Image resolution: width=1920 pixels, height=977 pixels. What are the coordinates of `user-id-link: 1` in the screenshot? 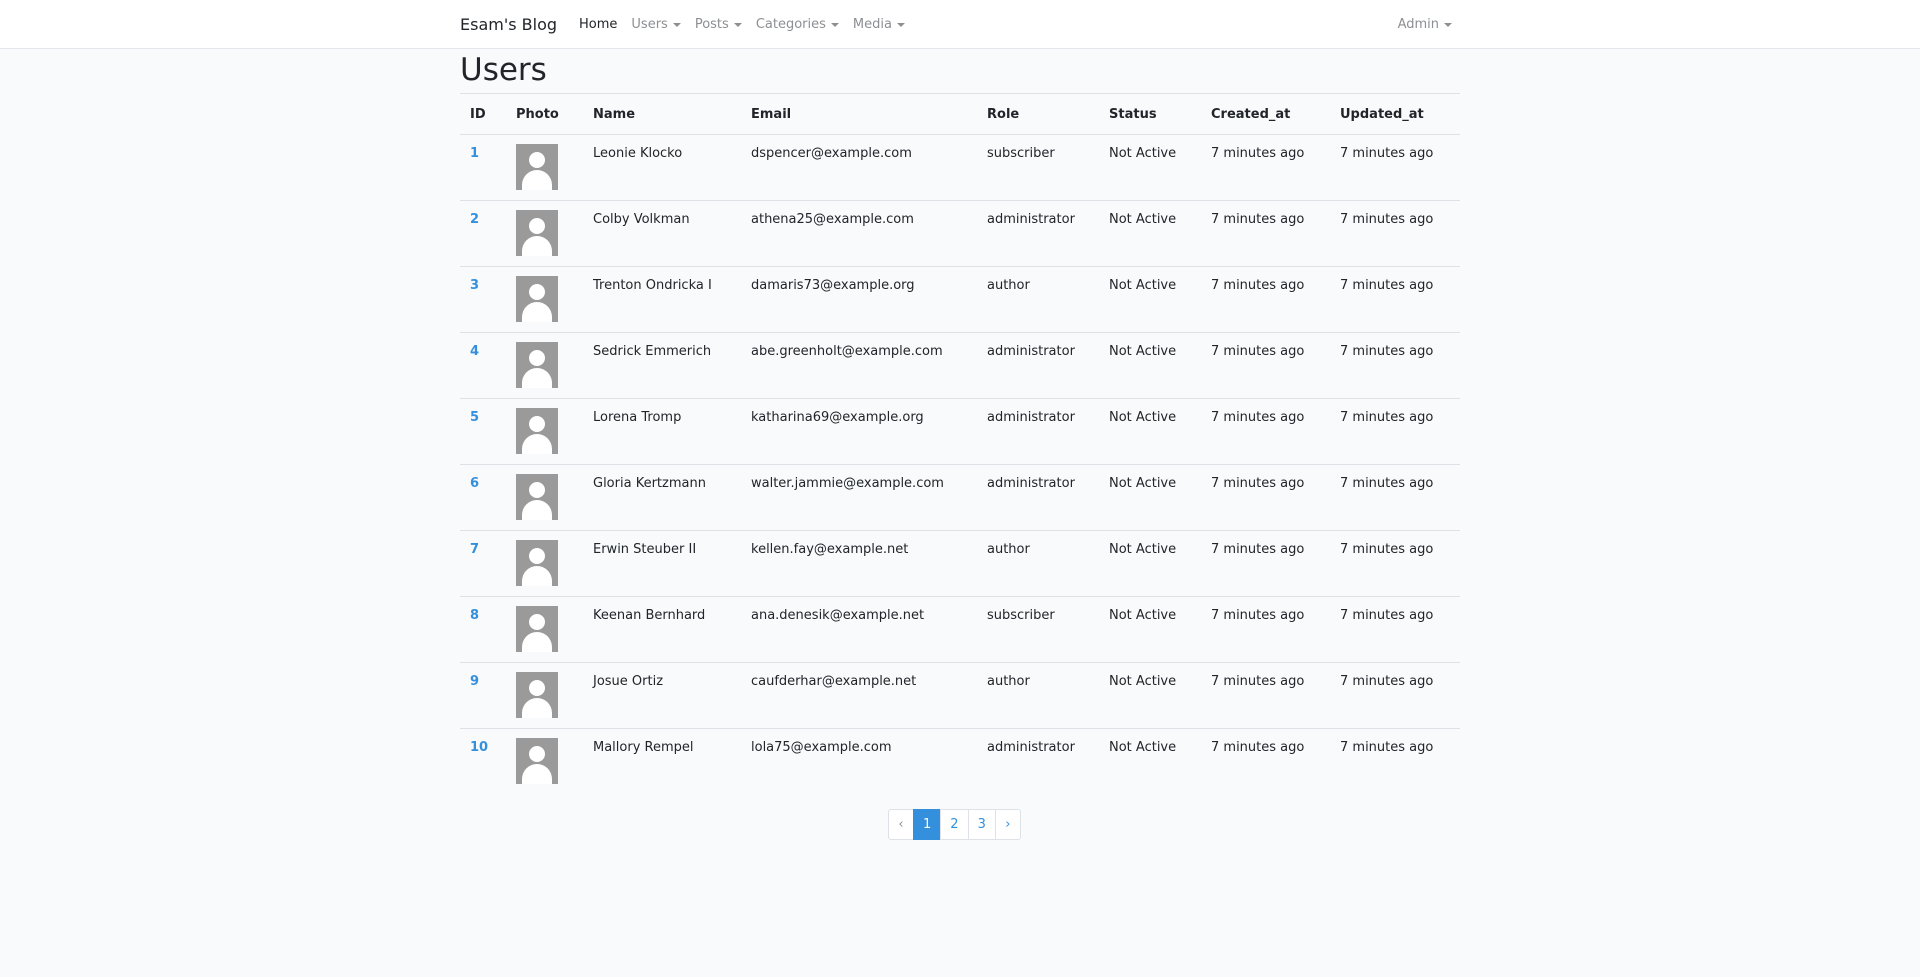 It's located at (474, 153).